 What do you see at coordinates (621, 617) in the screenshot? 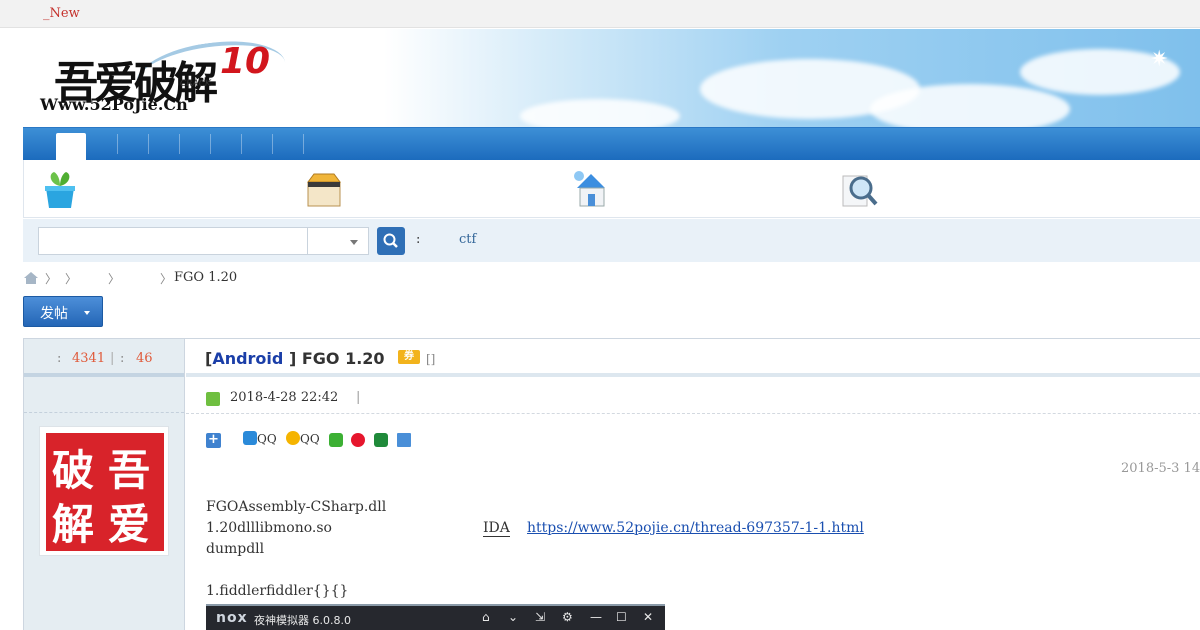
I see `maximize-icon: ☐` at bounding box center [621, 617].